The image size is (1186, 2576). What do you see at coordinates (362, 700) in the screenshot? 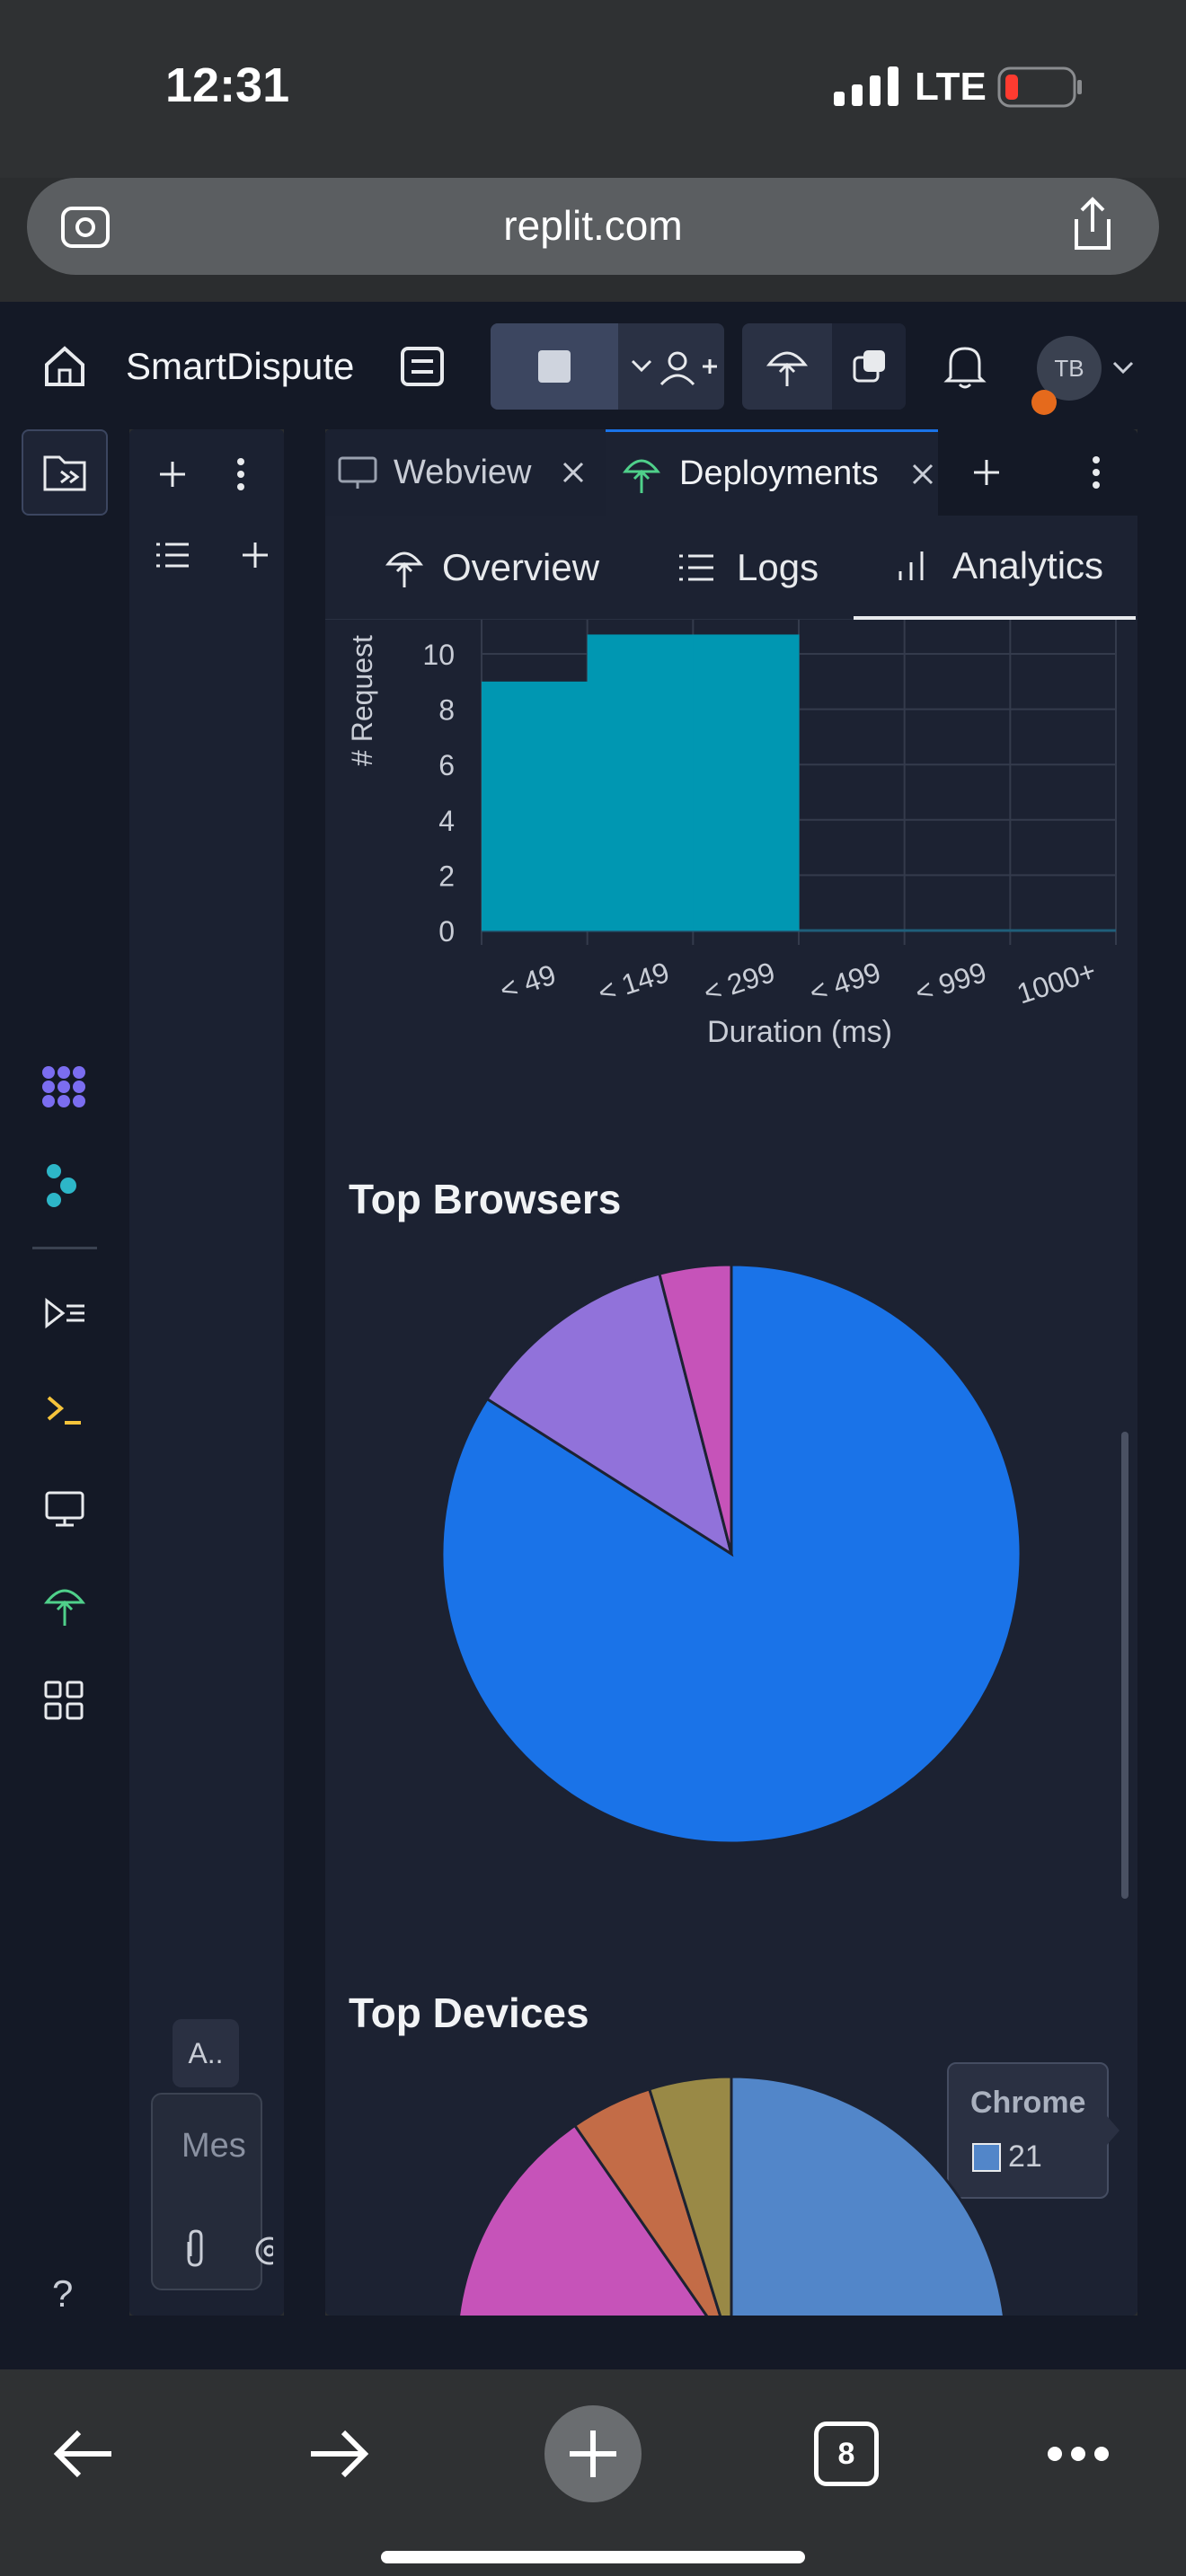
I see `y-axis-label: # Request` at bounding box center [362, 700].